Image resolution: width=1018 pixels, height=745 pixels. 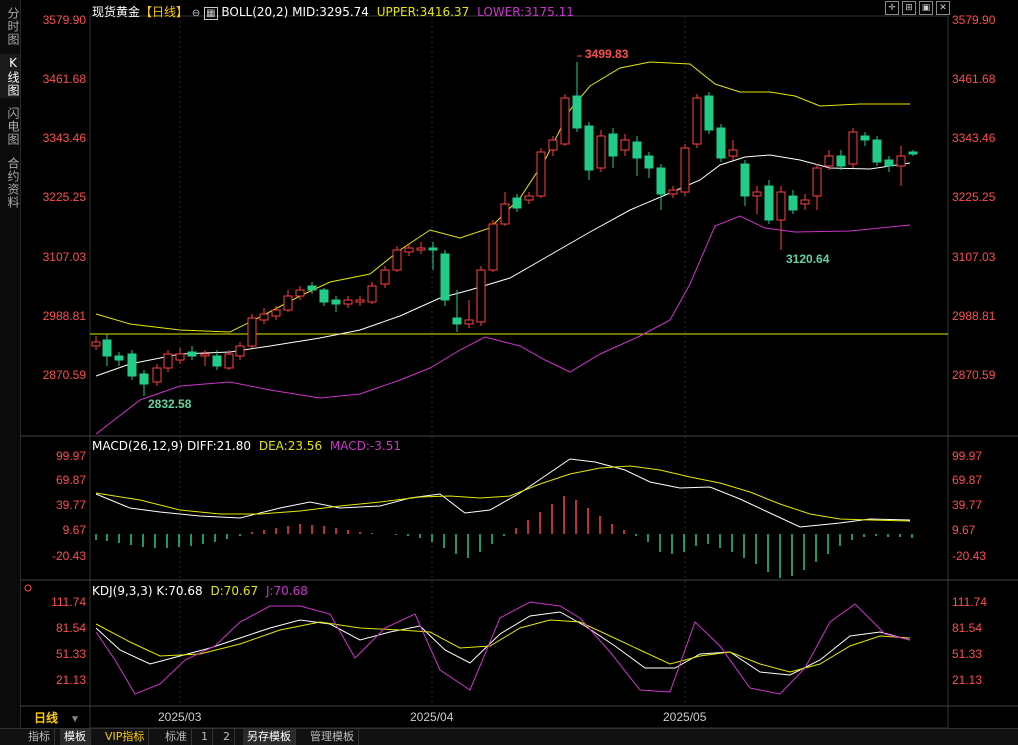 What do you see at coordinates (892, 8) in the screenshot?
I see `crosshair-icon: ✛` at bounding box center [892, 8].